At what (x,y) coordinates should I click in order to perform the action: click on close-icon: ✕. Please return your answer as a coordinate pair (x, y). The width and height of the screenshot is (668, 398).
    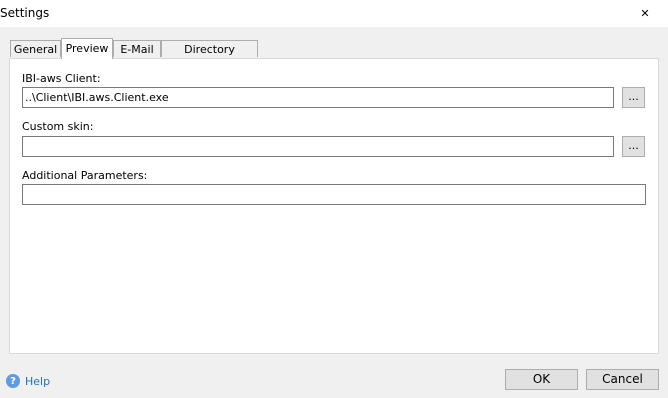
    Looking at the image, I should click on (645, 13).